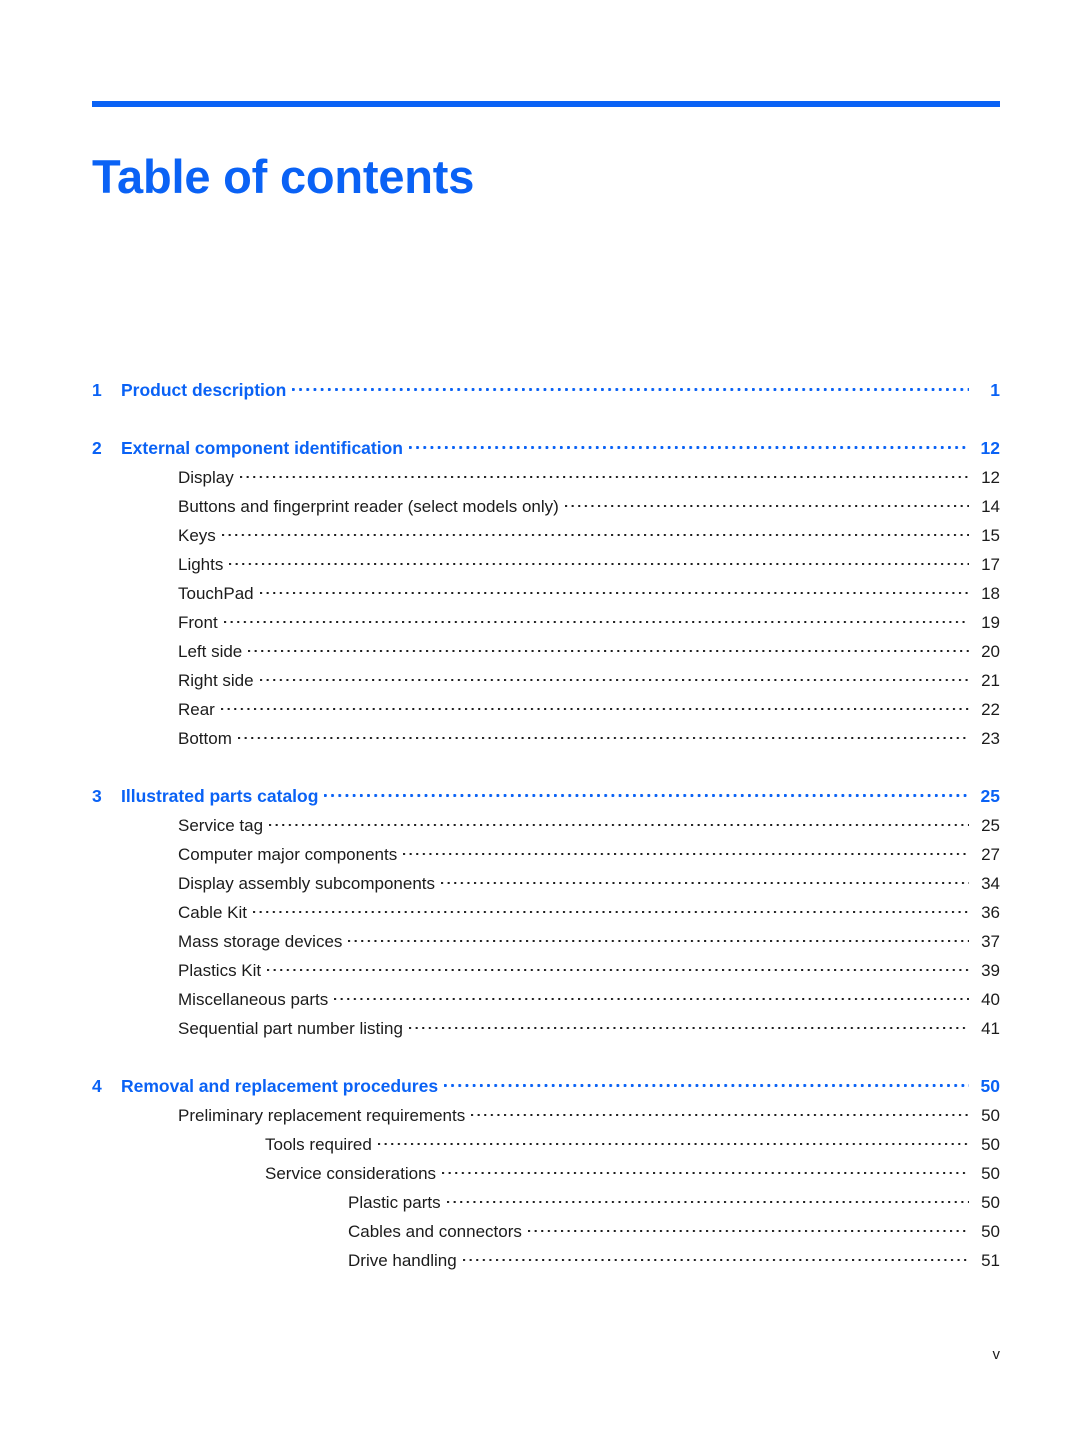 The image size is (1080, 1437). I want to click on toc-section-entry: Drive handling 51, so click(546, 1260).